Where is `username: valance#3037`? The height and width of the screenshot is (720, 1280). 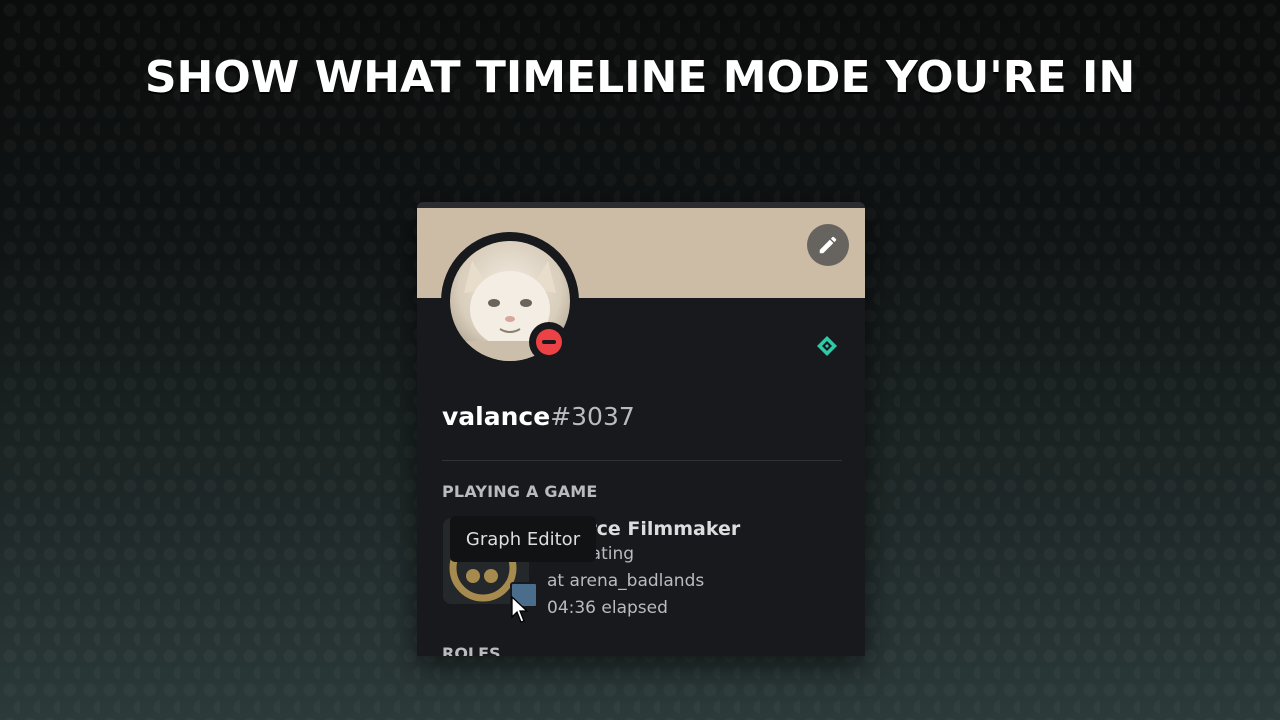
username: valance#3037 is located at coordinates (538, 416).